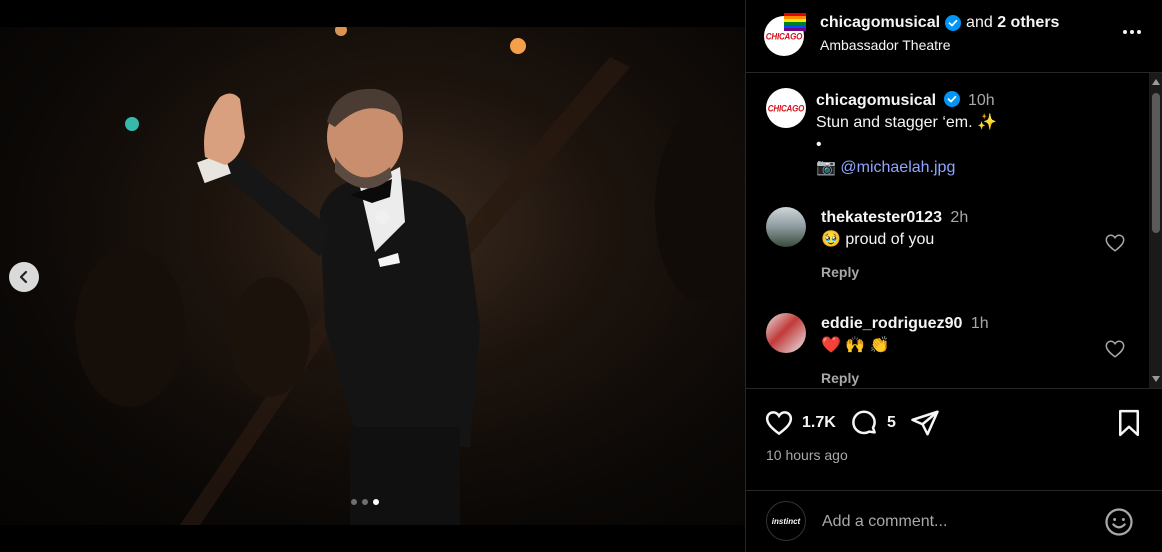 The width and height of the screenshot is (1162, 552). What do you see at coordinates (1156, 82) in the screenshot?
I see `scroll-up-arrow-icon` at bounding box center [1156, 82].